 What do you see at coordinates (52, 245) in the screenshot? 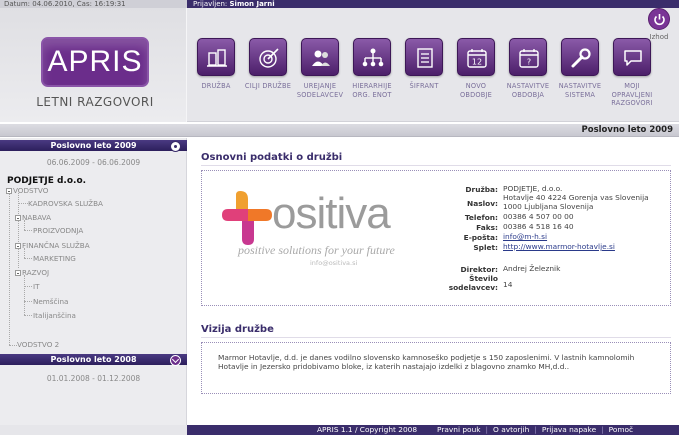
I see `tree-node-financna: FINANČNA SLUŽBA` at bounding box center [52, 245].